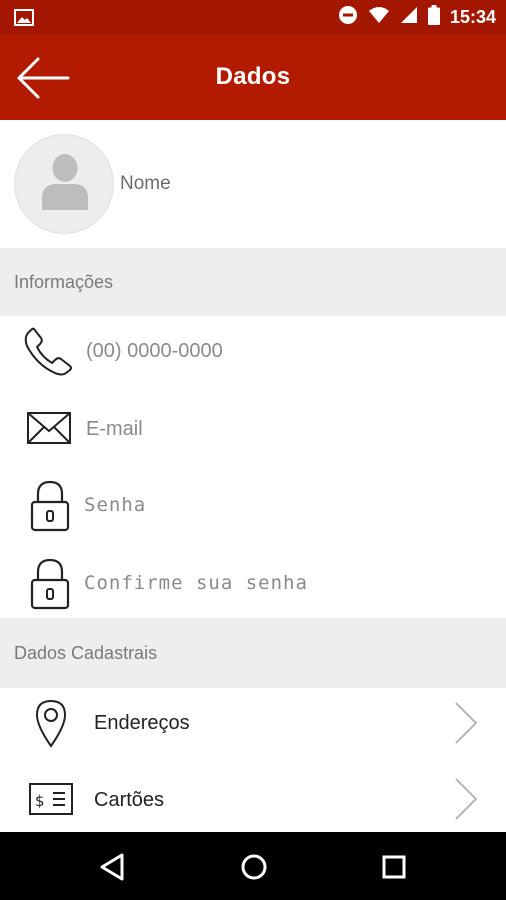  I want to click on card-icon: $, so click(51, 801).